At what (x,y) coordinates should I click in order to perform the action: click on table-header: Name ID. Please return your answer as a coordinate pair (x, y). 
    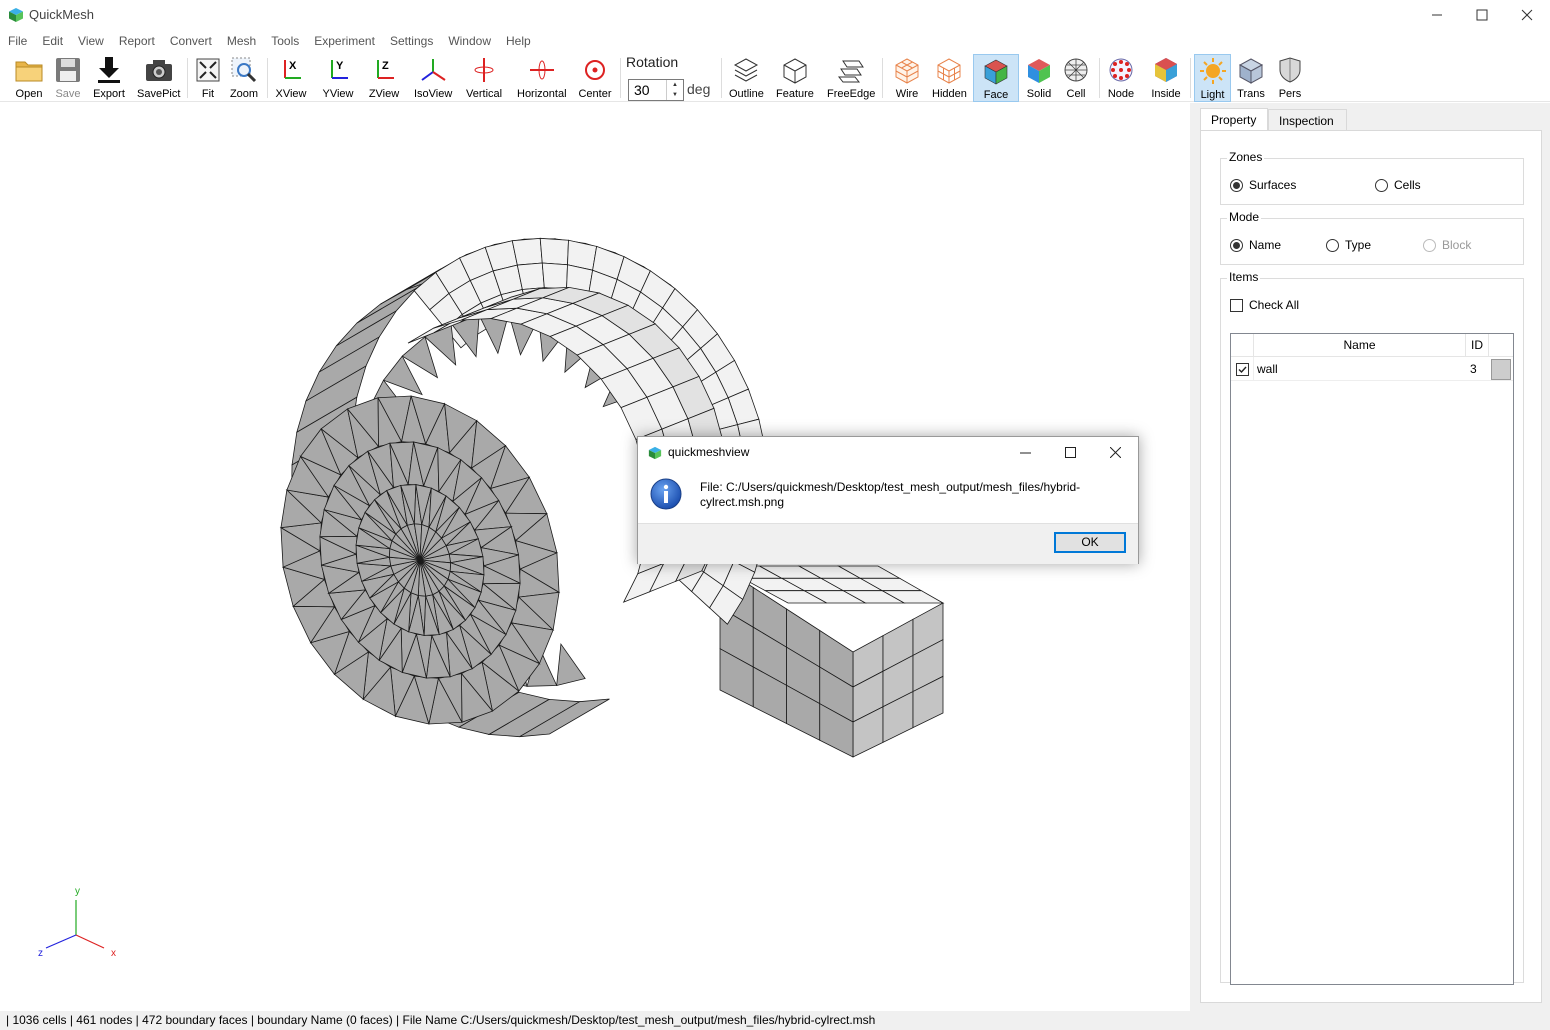
    Looking at the image, I should click on (1372, 345).